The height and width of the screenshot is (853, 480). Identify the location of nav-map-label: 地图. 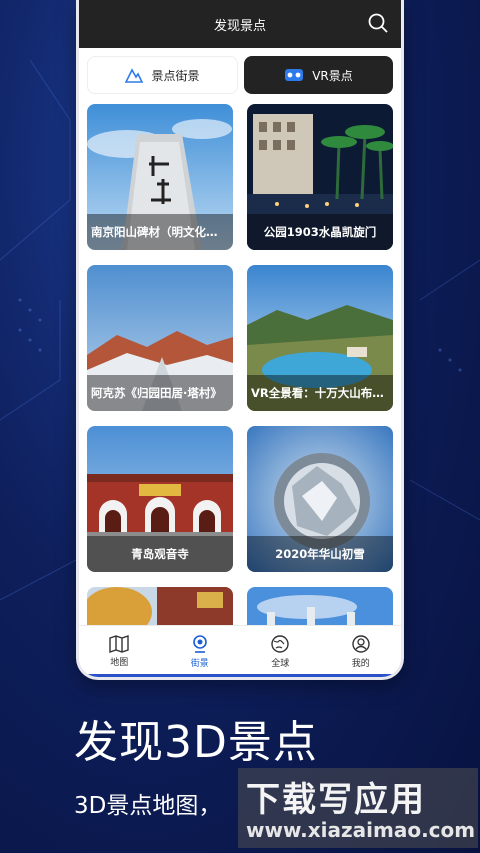
(119, 663).